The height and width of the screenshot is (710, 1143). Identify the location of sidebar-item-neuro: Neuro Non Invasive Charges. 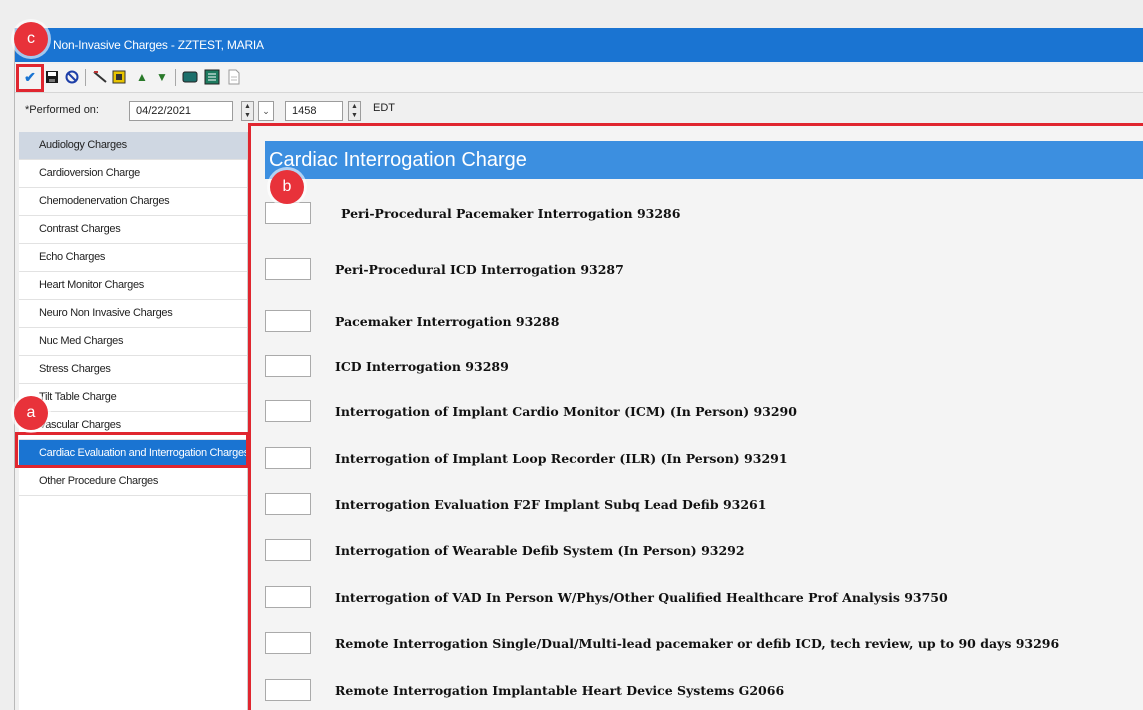
(133, 314).